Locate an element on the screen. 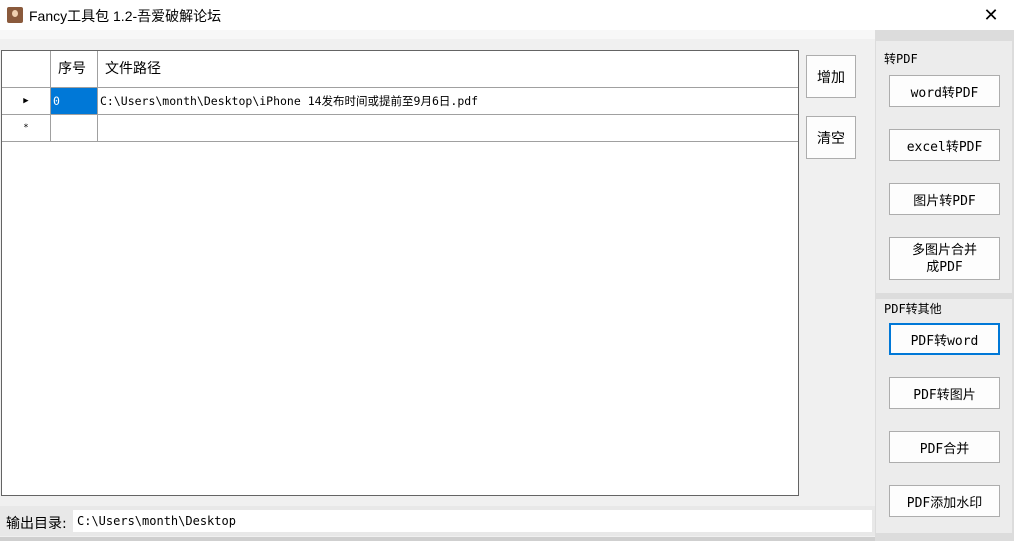  title-bar: Fancy工具包 1.2-吾爱破解论坛 ✕ is located at coordinates (507, 15).